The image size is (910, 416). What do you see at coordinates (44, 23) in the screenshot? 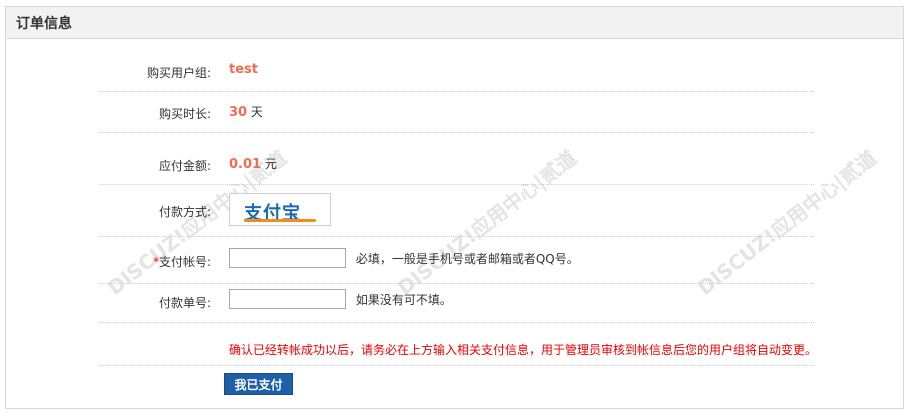
I see `panel-title: 订单信息` at bounding box center [44, 23].